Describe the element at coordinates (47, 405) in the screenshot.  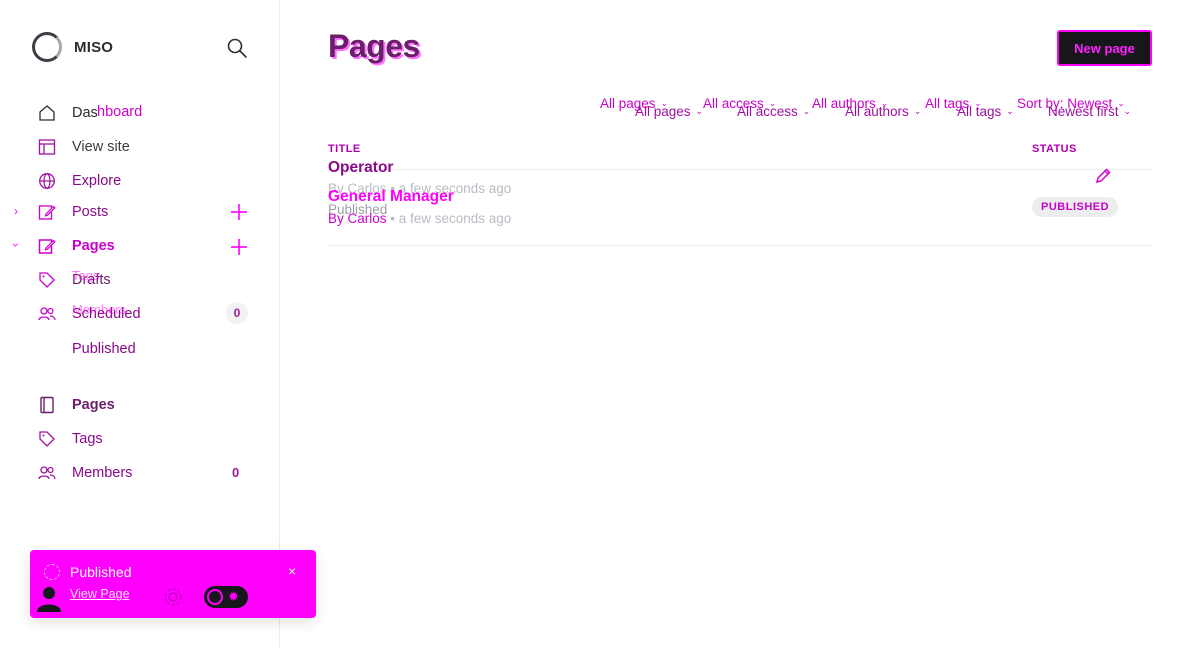
I see `book-icon` at that location.